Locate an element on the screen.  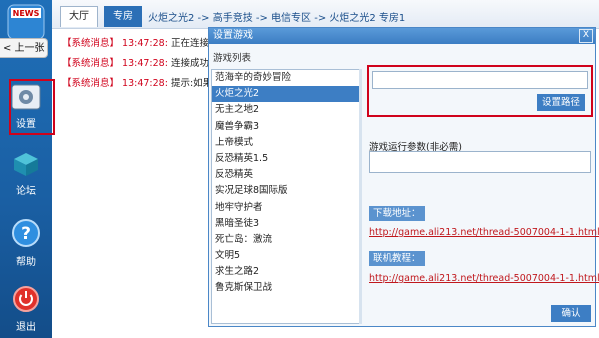
list-item: 无主之地2 is located at coordinates (286, 110).